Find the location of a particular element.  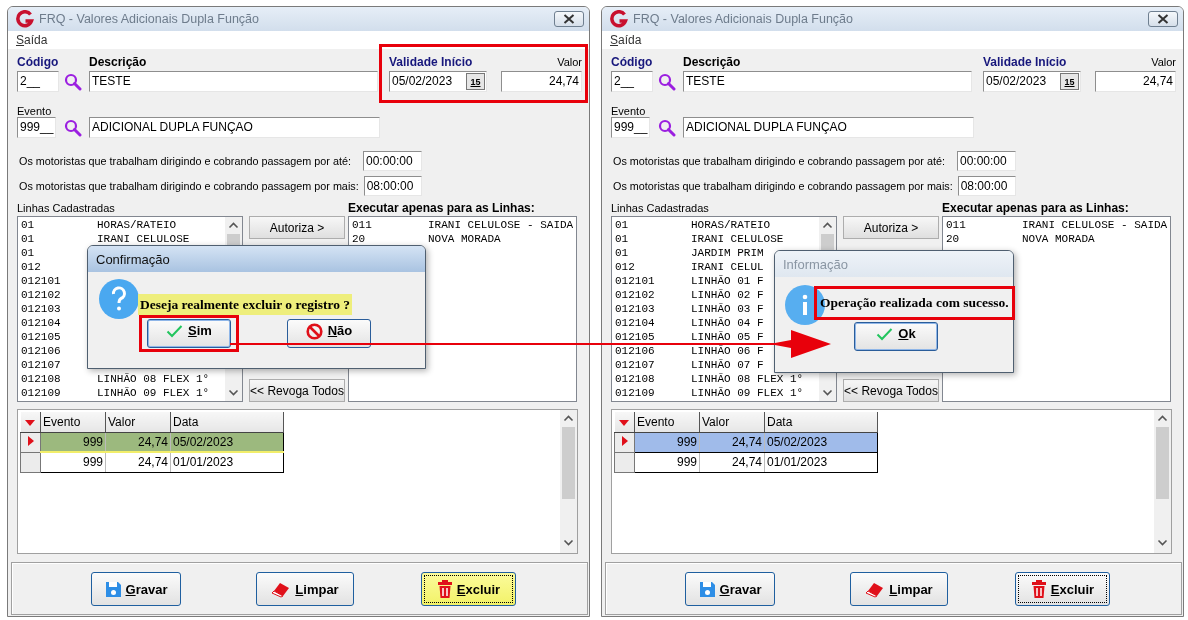

field-label: Os motoristas que trabalham dirigindo e cobrando passagem por até: is located at coordinates (779, 161).